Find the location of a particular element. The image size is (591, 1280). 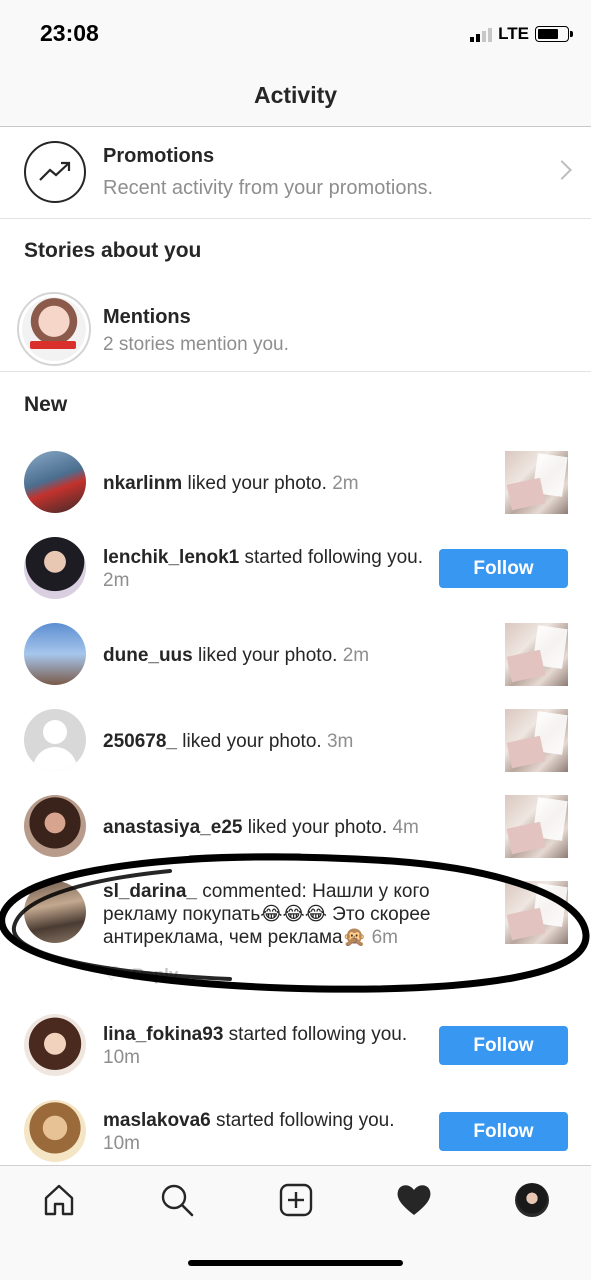

home-indicator is located at coordinates (295, 1258).